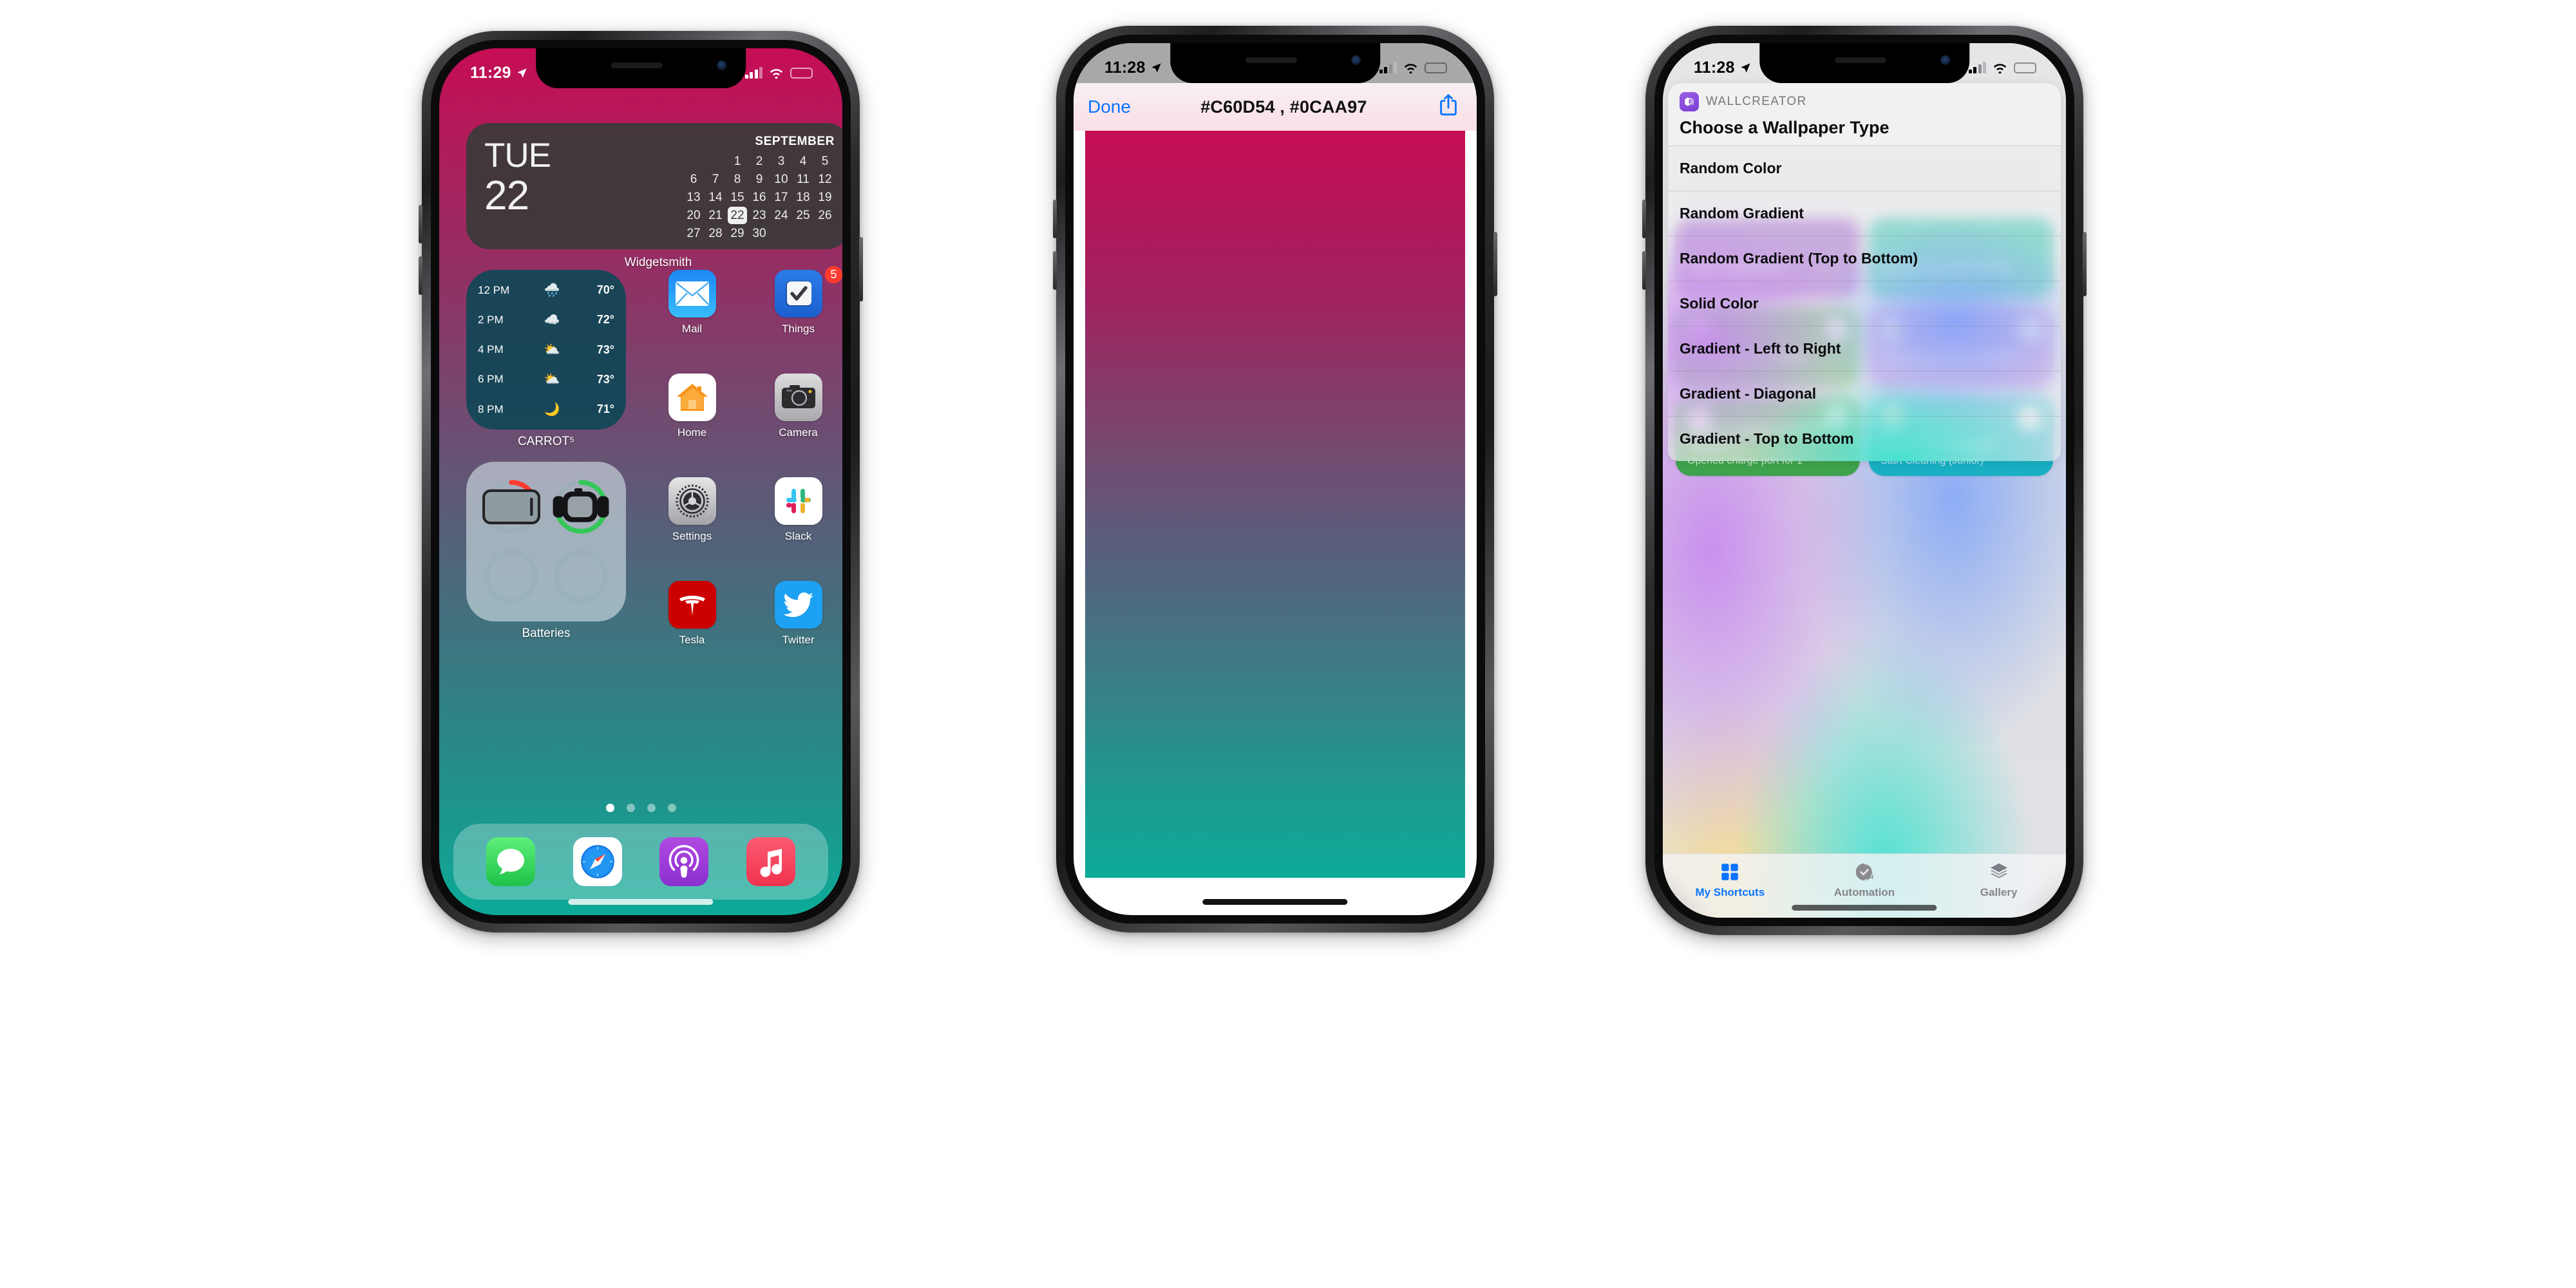 This screenshot has width=2576, height=1288. Describe the element at coordinates (1999, 892) in the screenshot. I see `tab-label: Gallery` at that location.